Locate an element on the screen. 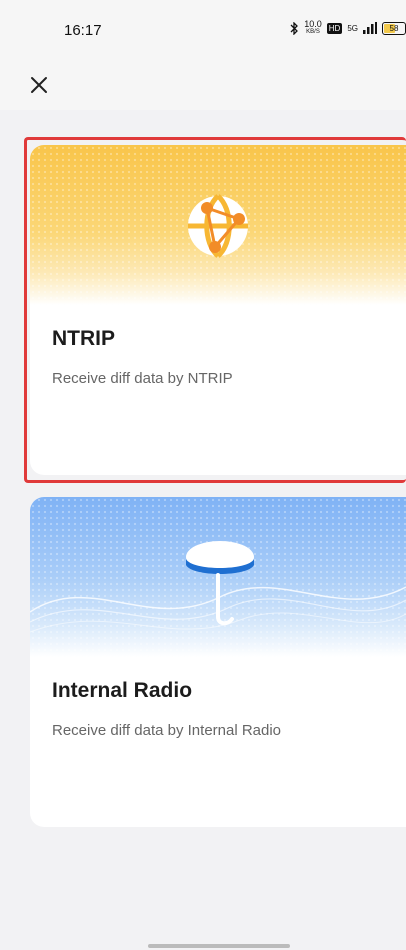  speed-value: 10.0 is located at coordinates (313, 24).